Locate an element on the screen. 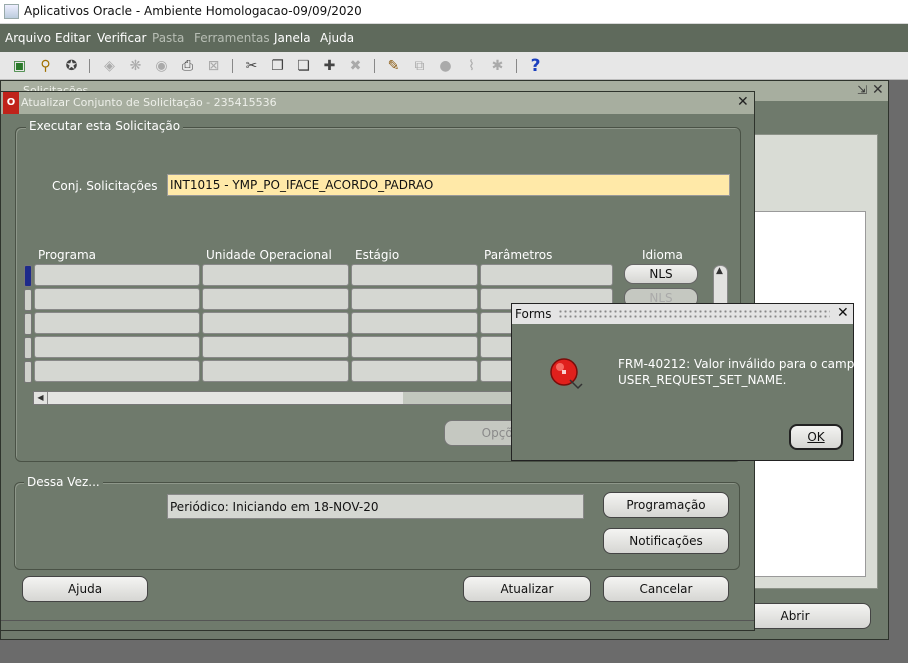  dialog-divider is located at coordinates (377, 620).